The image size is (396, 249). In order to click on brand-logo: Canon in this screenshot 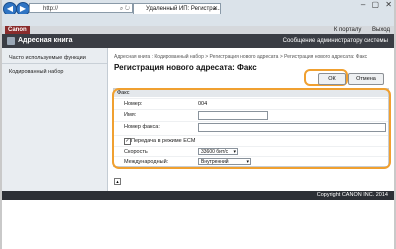, I will do `click(17, 30)`.